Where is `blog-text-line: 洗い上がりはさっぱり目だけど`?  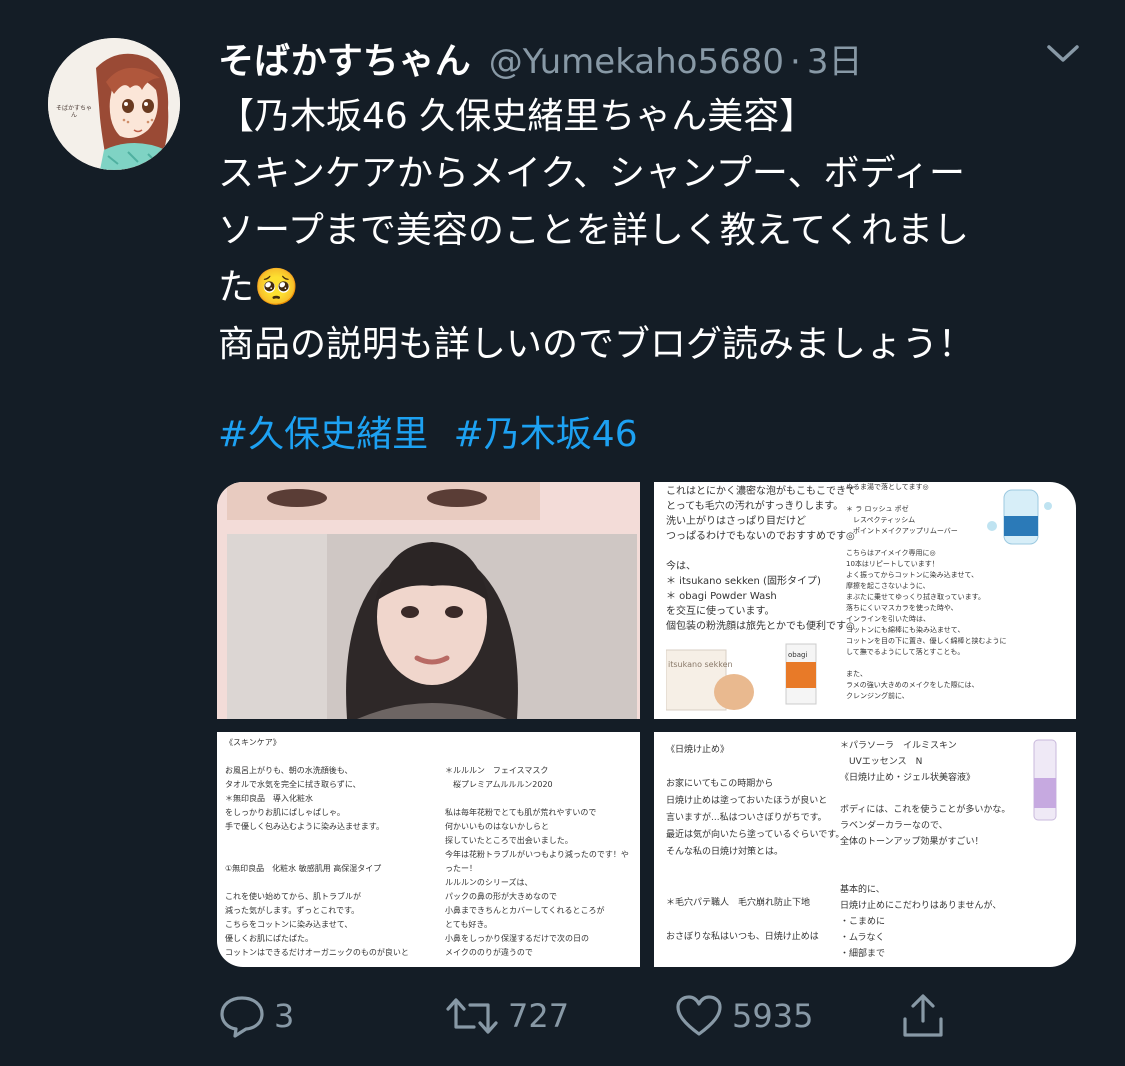
blog-text-line: 洗い上がりはさっぱり目だけど is located at coordinates (736, 521).